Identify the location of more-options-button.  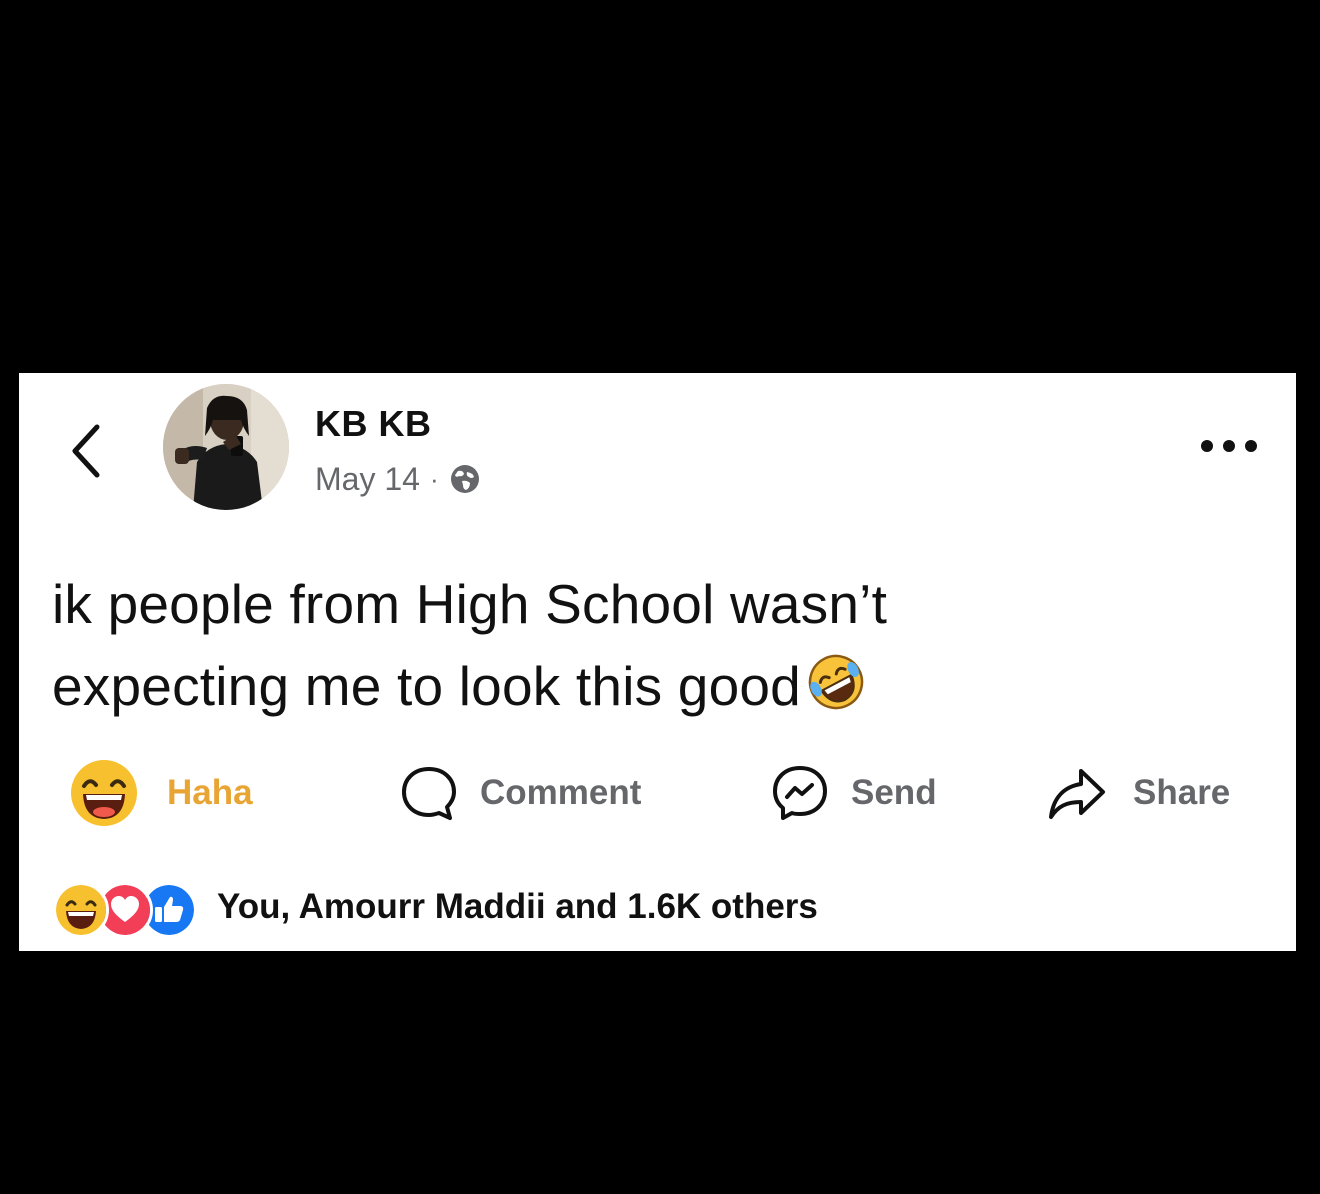
(1229, 446).